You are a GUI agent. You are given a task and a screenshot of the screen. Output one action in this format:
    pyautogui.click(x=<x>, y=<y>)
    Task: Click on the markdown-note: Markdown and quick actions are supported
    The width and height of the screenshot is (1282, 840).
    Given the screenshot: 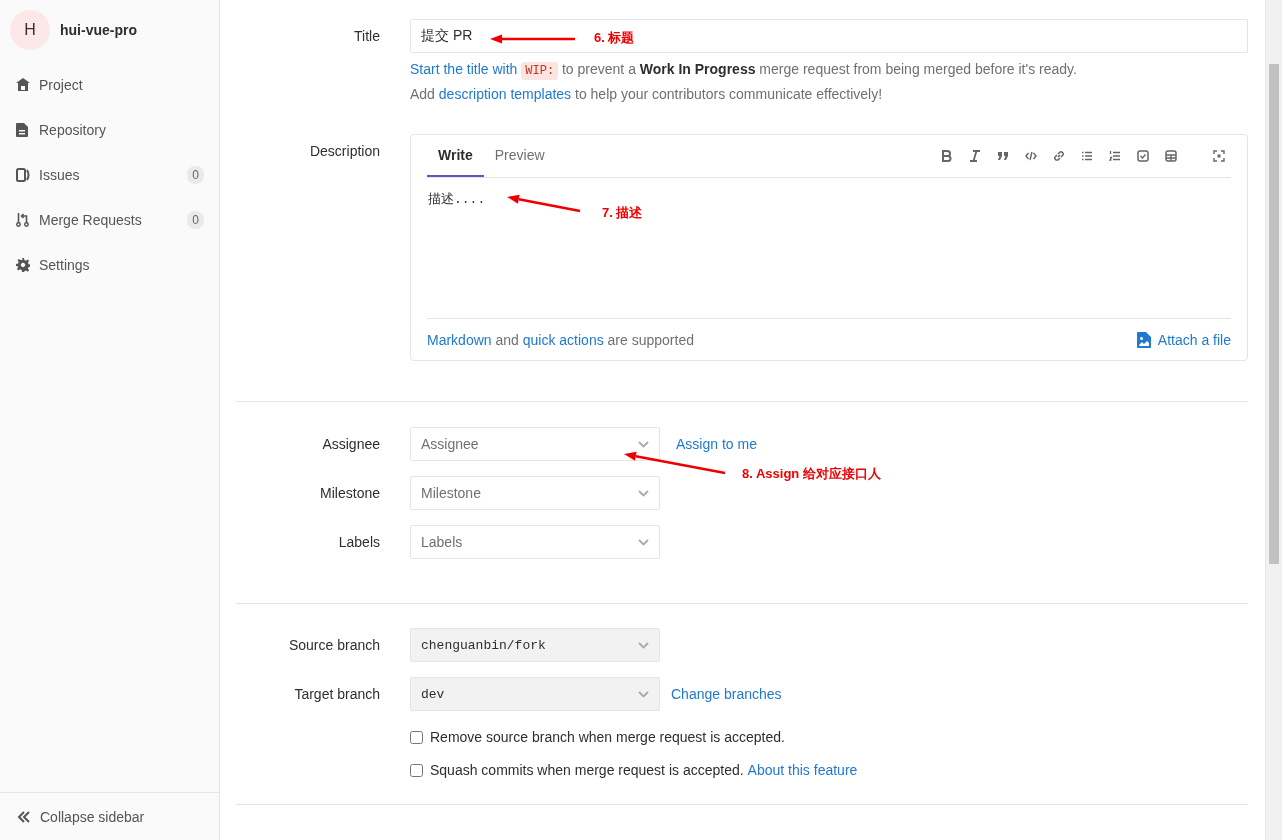 What is the action you would take?
    pyautogui.click(x=560, y=339)
    